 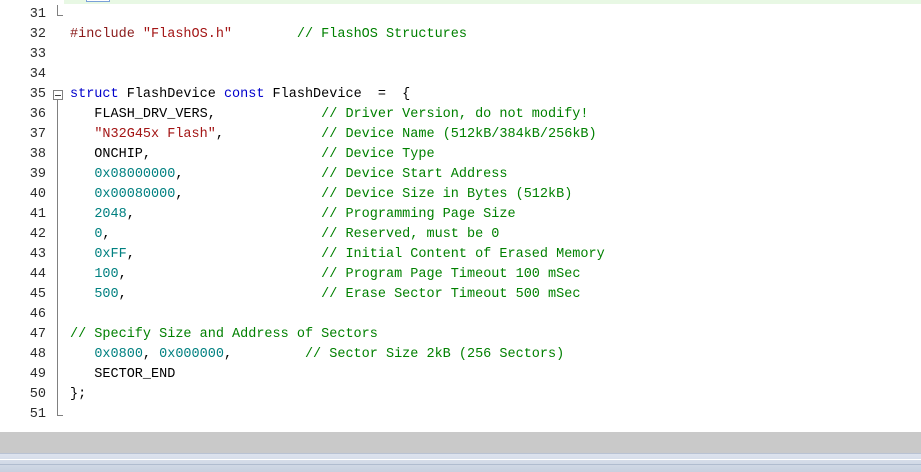 What do you see at coordinates (418, 214) in the screenshot?
I see `code-token: // Programming Page Size` at bounding box center [418, 214].